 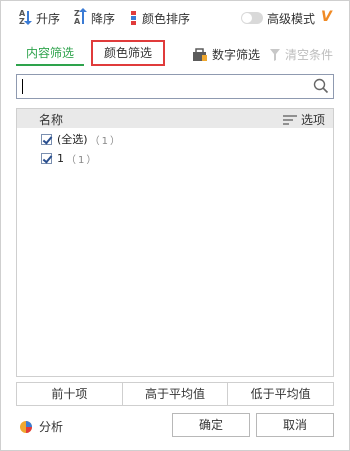 What do you see at coordinates (128, 53) in the screenshot?
I see `tab-color-filter: 颜色筛选` at bounding box center [128, 53].